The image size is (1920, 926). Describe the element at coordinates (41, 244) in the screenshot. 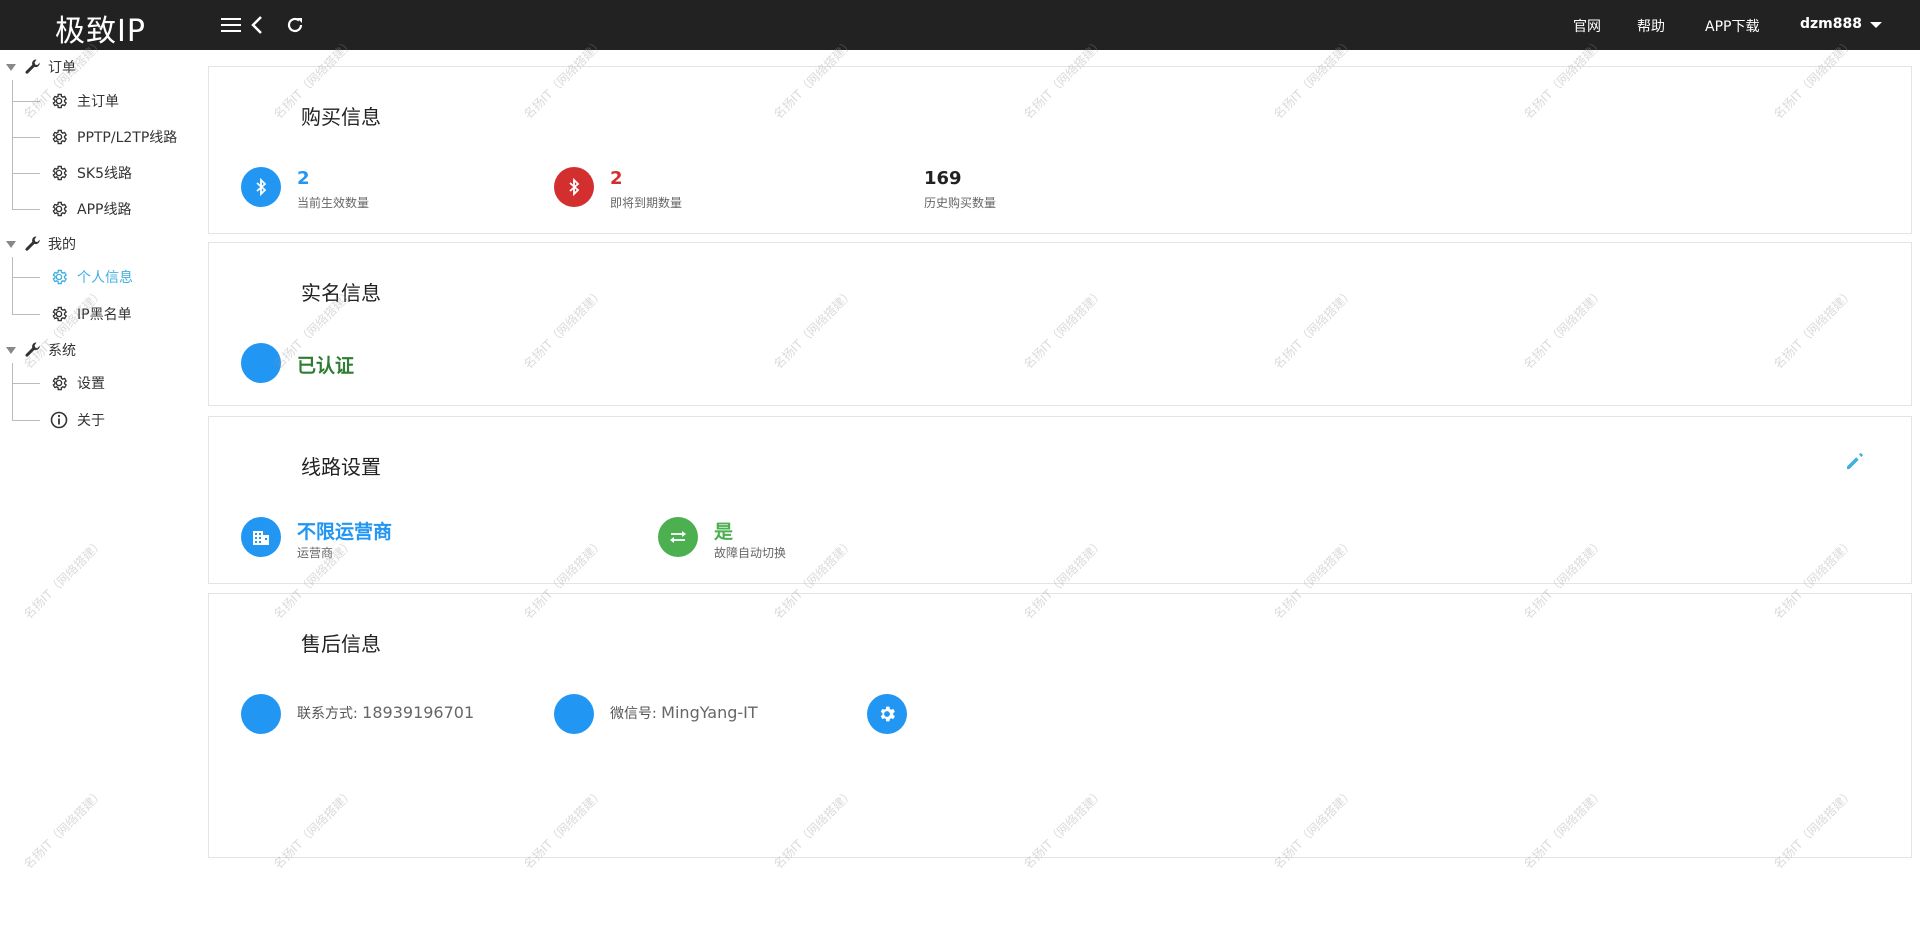

I see `tree-group-mine: 我的` at that location.